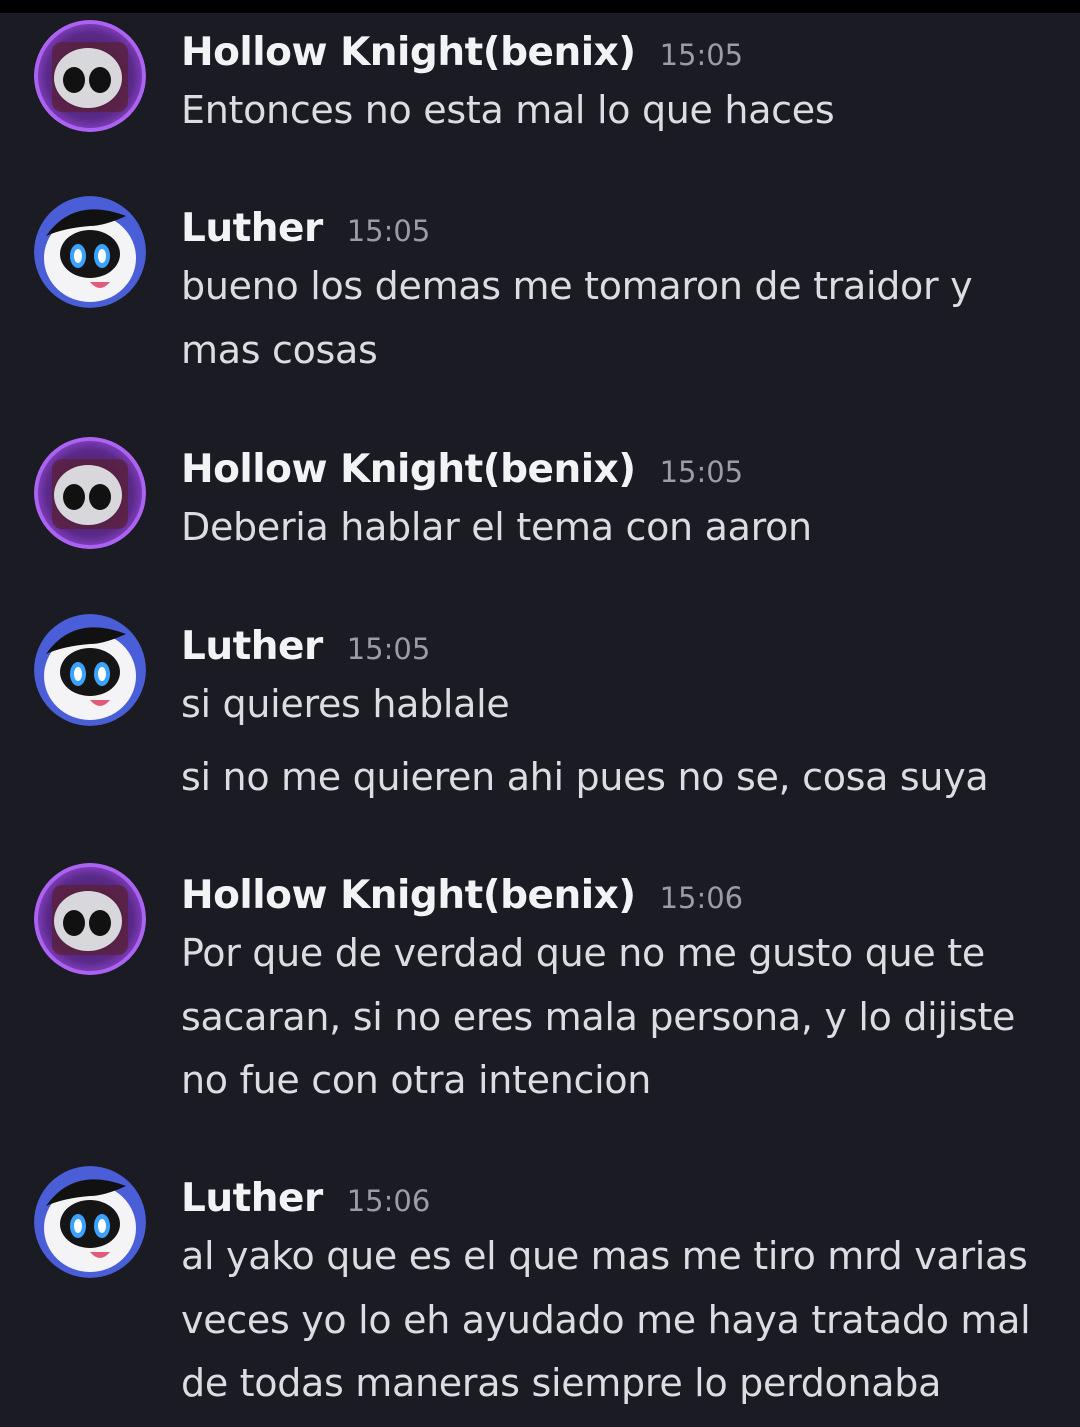 The height and width of the screenshot is (1427, 1080). Describe the element at coordinates (279, 350) in the screenshot. I see `message-text: mas cosas` at that location.